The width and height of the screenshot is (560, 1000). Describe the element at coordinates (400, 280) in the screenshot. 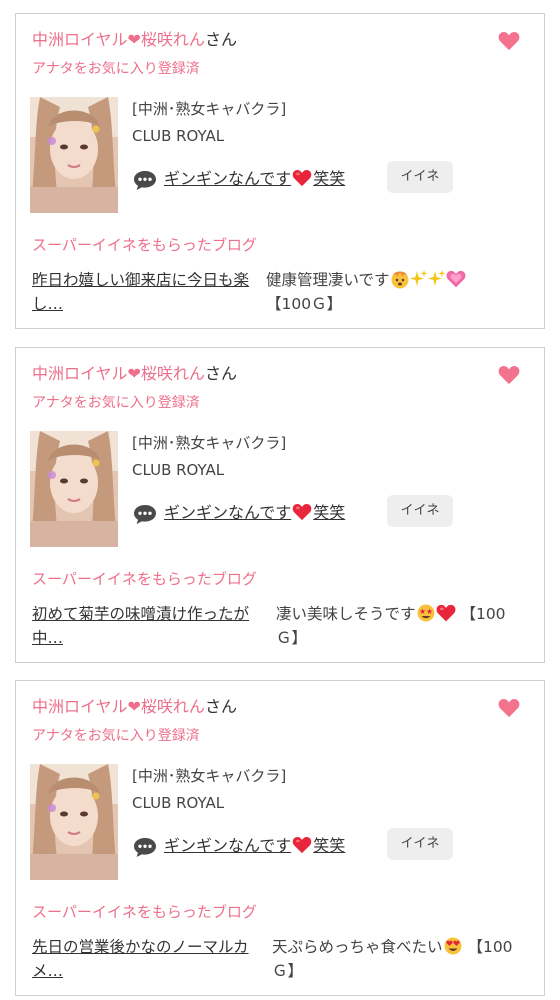

I see `exploding-head-emoji-icon` at that location.